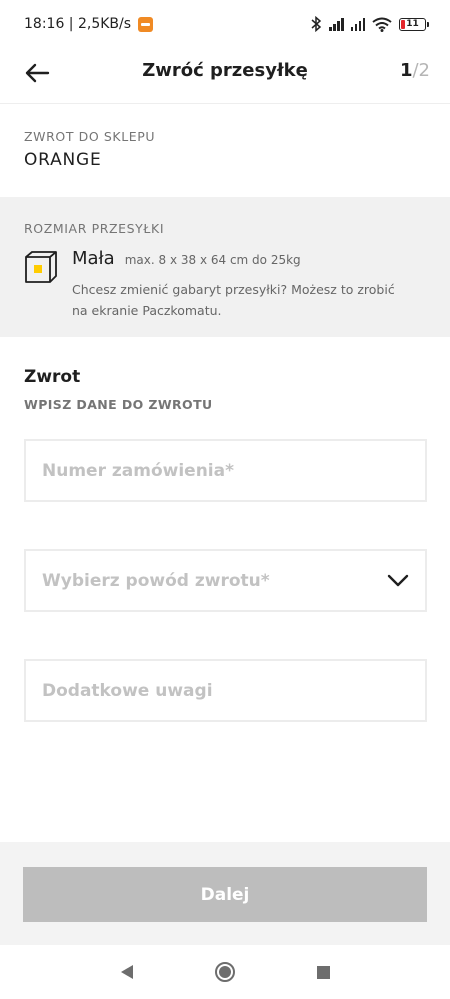 The width and height of the screenshot is (450, 999). What do you see at coordinates (126, 972) in the screenshot?
I see `nav-back-icon` at bounding box center [126, 972].